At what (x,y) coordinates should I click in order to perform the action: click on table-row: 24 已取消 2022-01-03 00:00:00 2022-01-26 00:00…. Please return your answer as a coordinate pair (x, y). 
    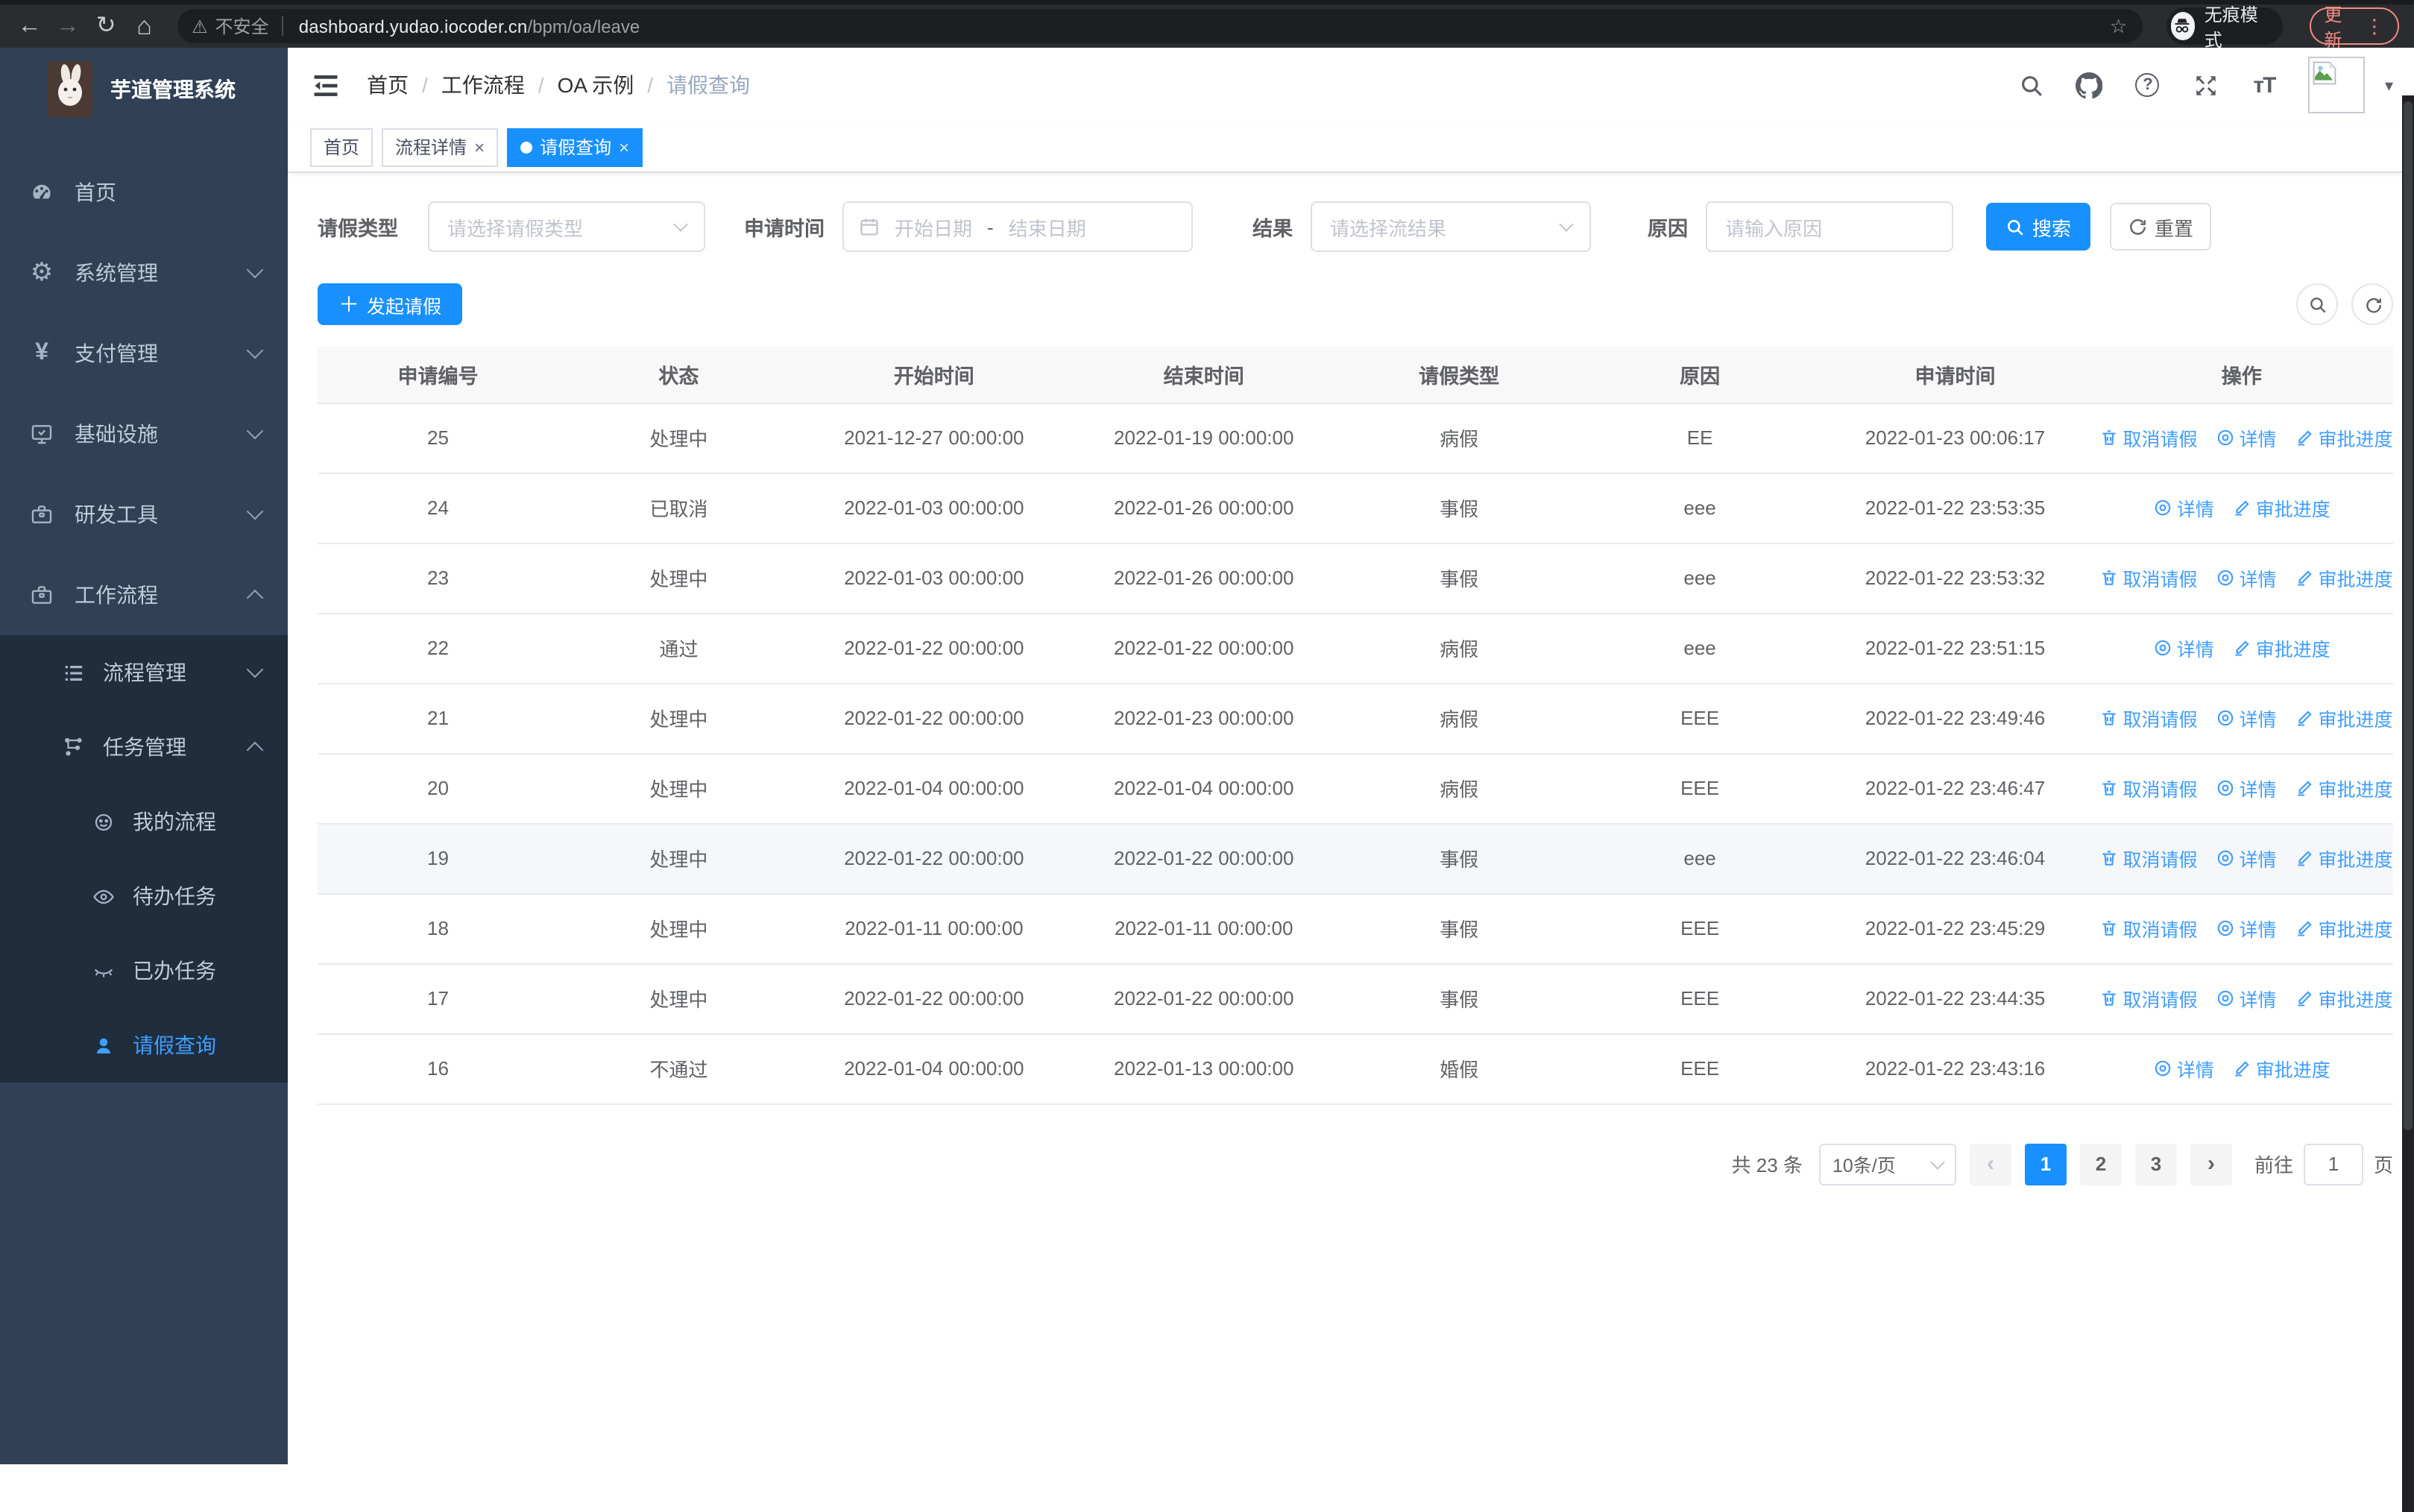
    Looking at the image, I should click on (1355, 508).